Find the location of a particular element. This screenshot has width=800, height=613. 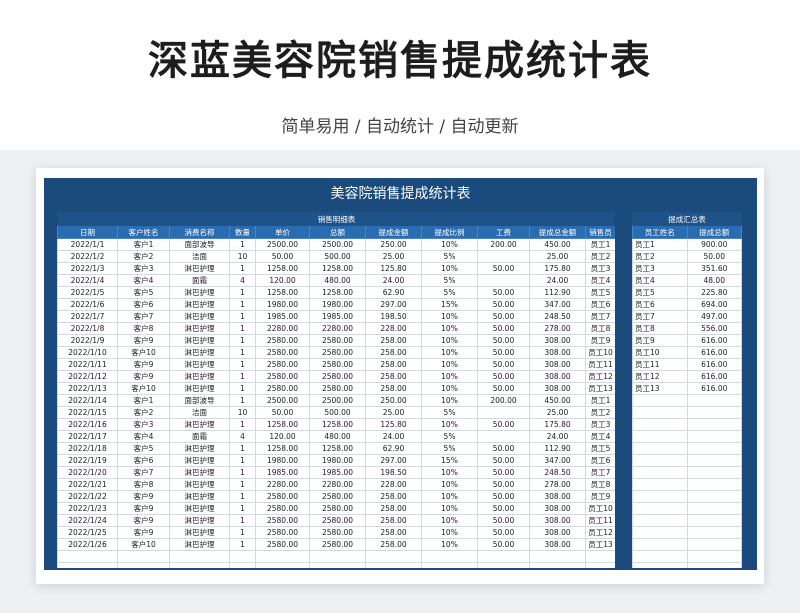

table-cell: 250.00 is located at coordinates (393, 244).